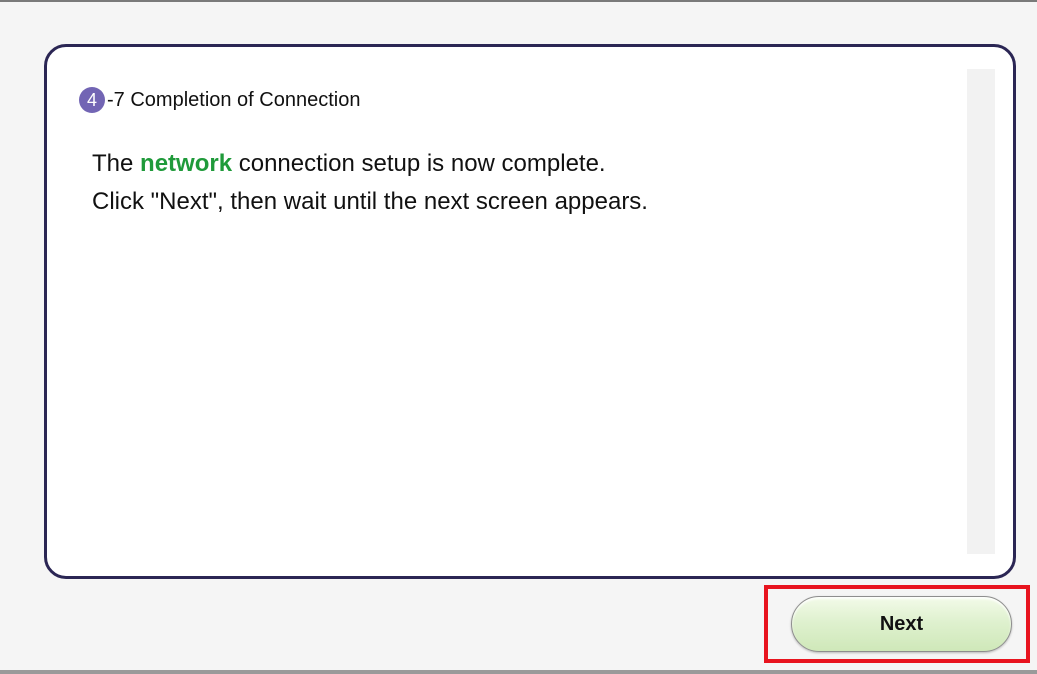 This screenshot has height=674, width=1037. What do you see at coordinates (981, 311) in the screenshot?
I see `scrollbar-track` at bounding box center [981, 311].